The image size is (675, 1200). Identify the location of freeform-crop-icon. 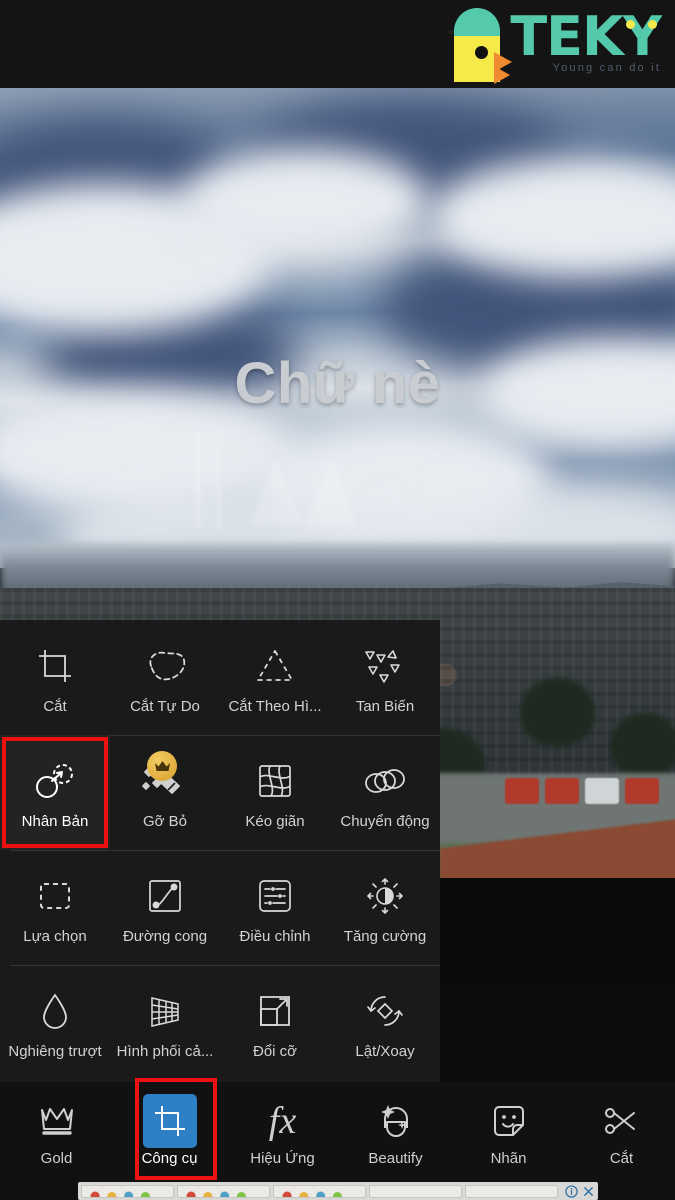
(165, 666).